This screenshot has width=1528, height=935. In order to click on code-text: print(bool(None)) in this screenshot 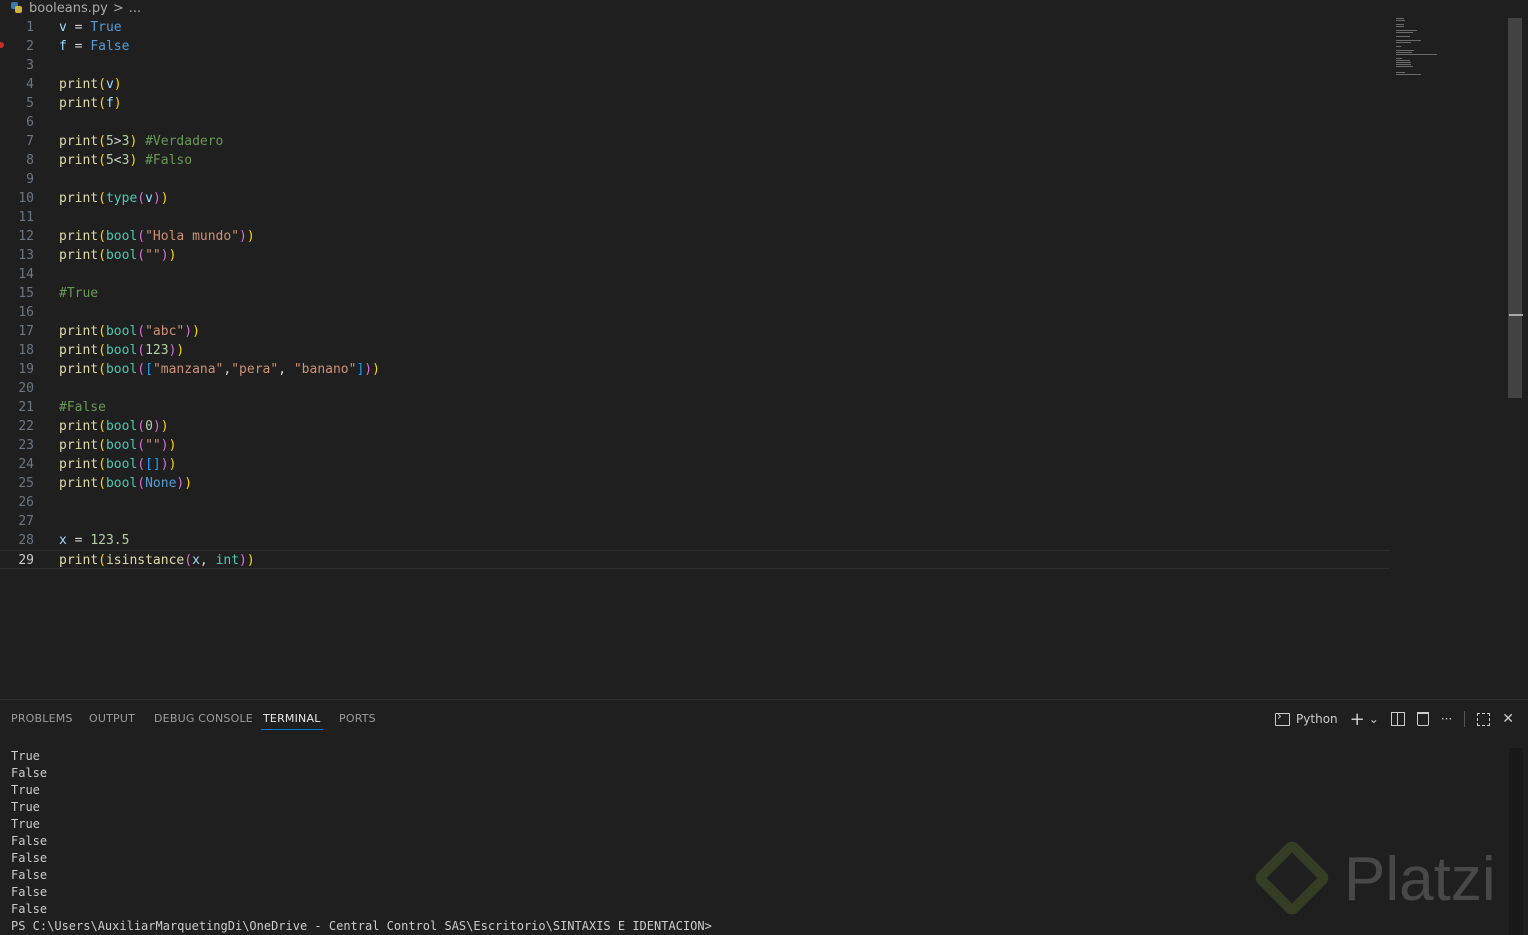, I will do `click(125, 483)`.